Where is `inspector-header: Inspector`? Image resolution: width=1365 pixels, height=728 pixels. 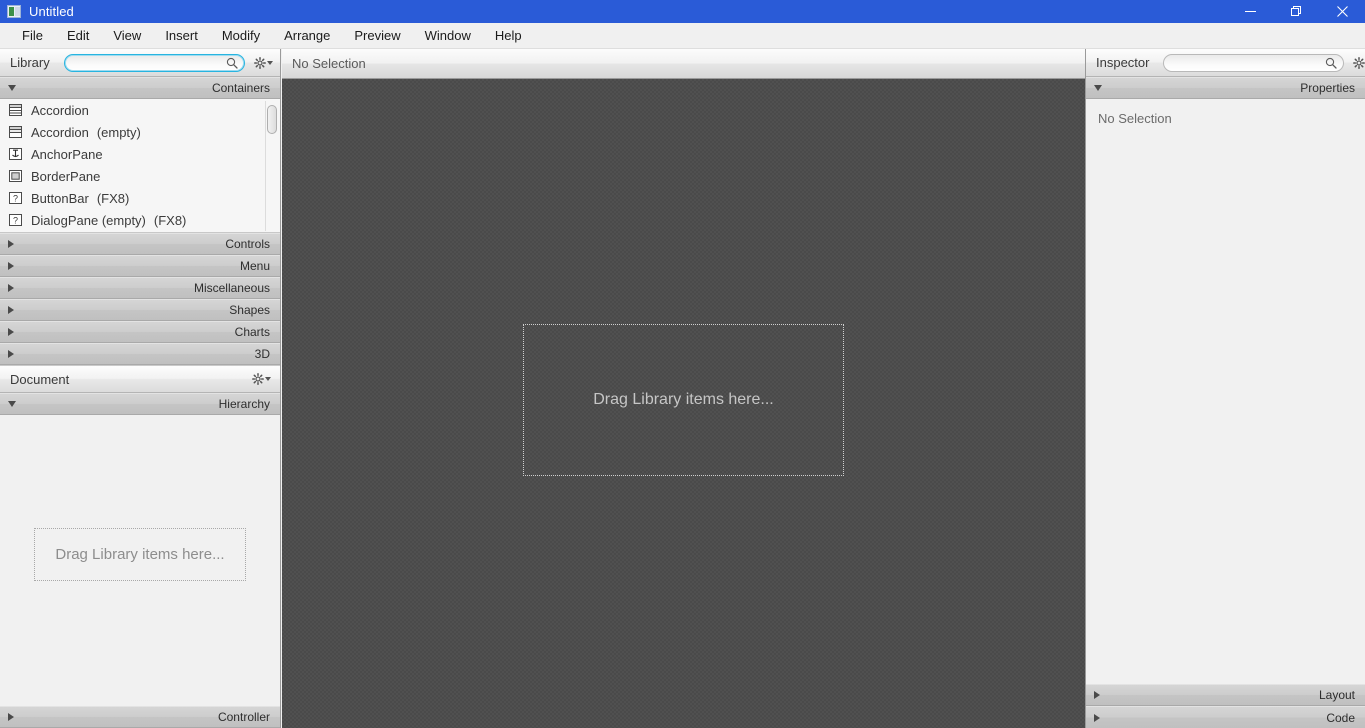
inspector-header: Inspector is located at coordinates (1225, 63).